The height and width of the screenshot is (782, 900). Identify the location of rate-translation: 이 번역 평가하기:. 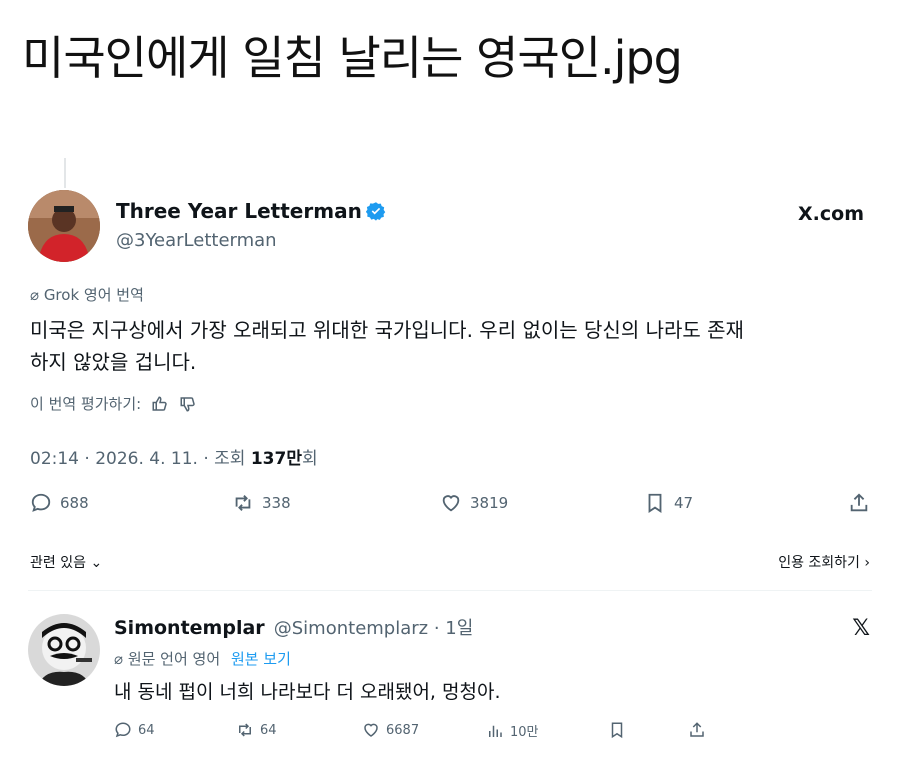
(113, 403).